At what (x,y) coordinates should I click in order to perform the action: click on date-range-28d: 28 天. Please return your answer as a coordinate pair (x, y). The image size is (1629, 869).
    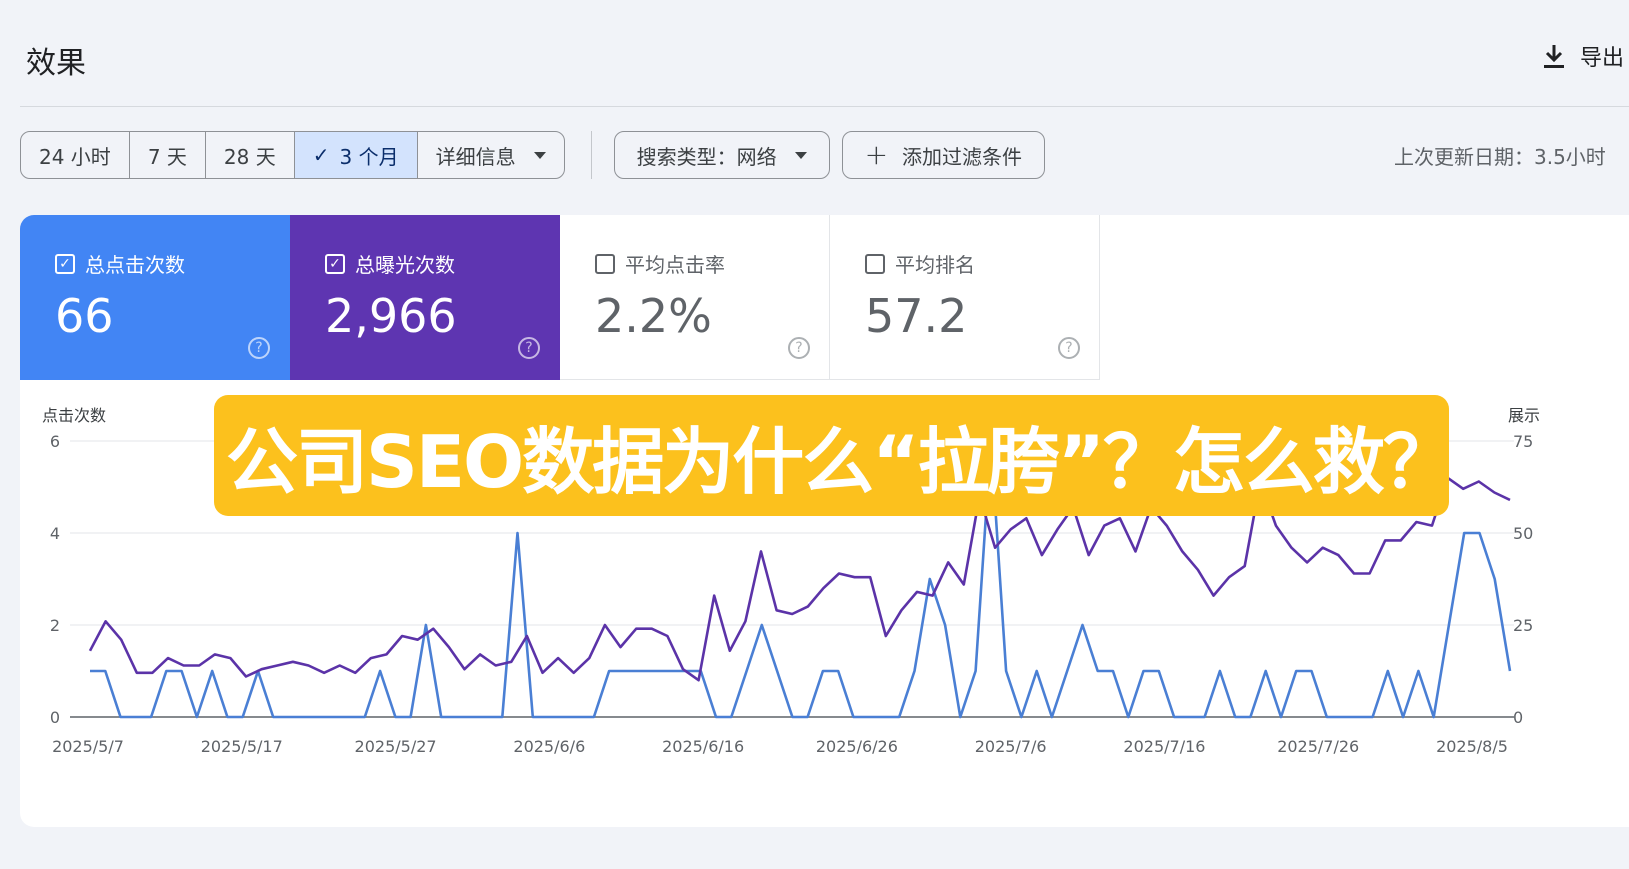
    Looking at the image, I should click on (250, 155).